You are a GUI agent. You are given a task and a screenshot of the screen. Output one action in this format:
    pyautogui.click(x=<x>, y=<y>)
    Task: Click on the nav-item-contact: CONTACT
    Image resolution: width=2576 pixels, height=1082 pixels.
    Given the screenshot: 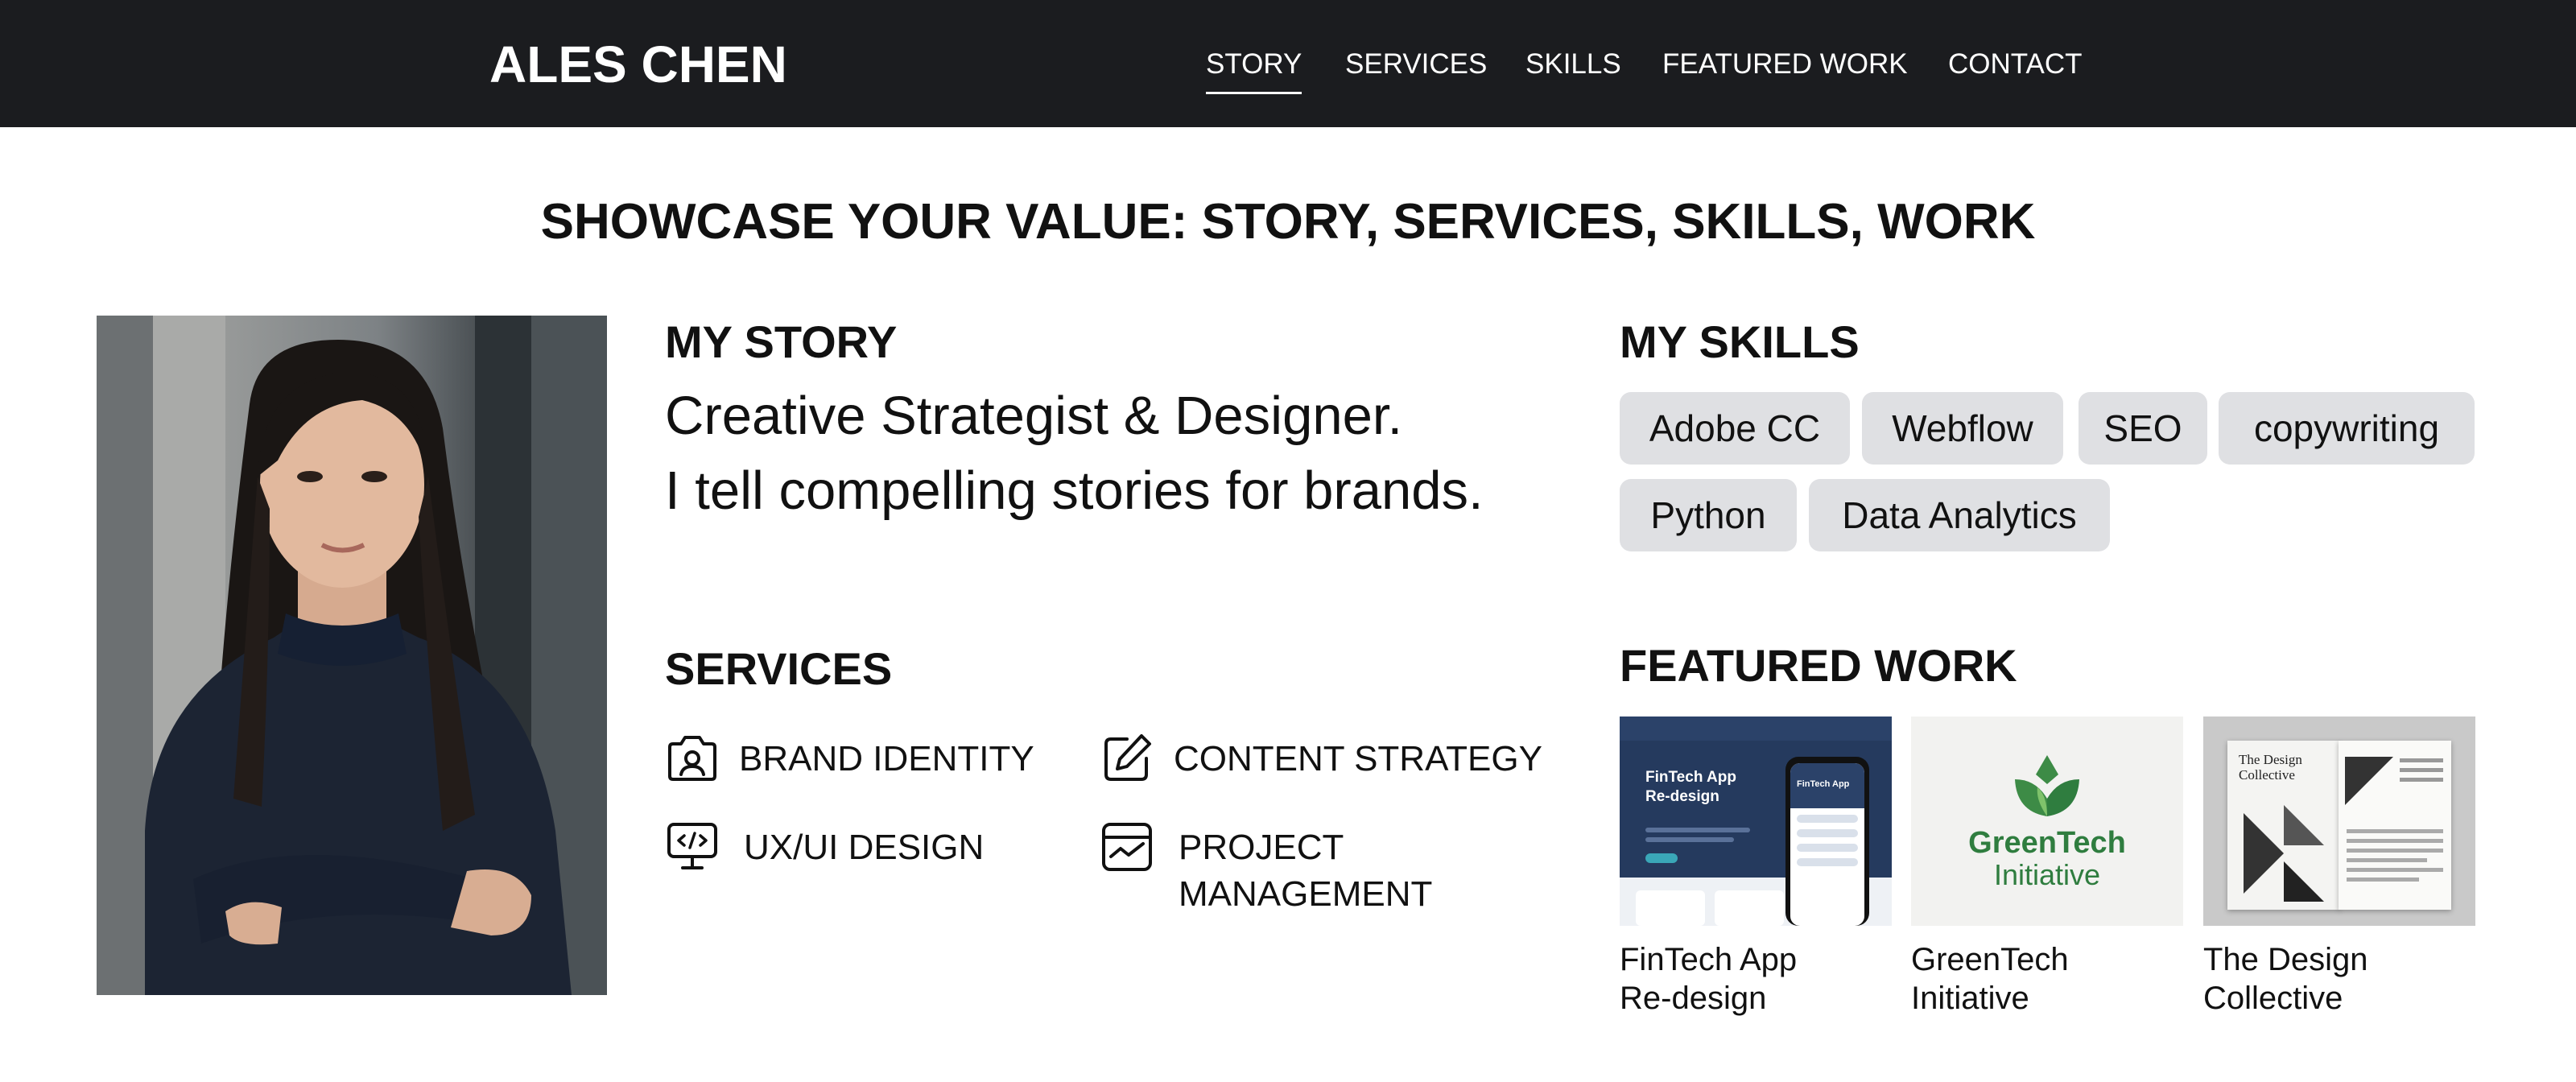 What is the action you would take?
    pyautogui.click(x=2015, y=64)
    